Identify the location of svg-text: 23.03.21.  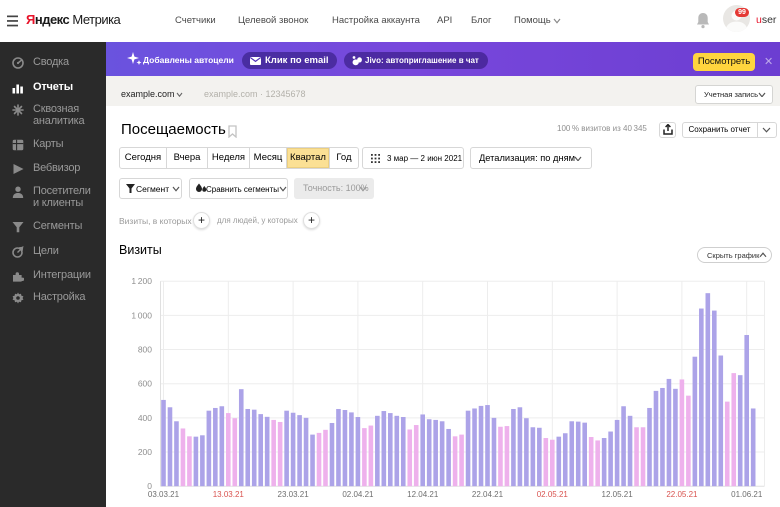
(294, 494).